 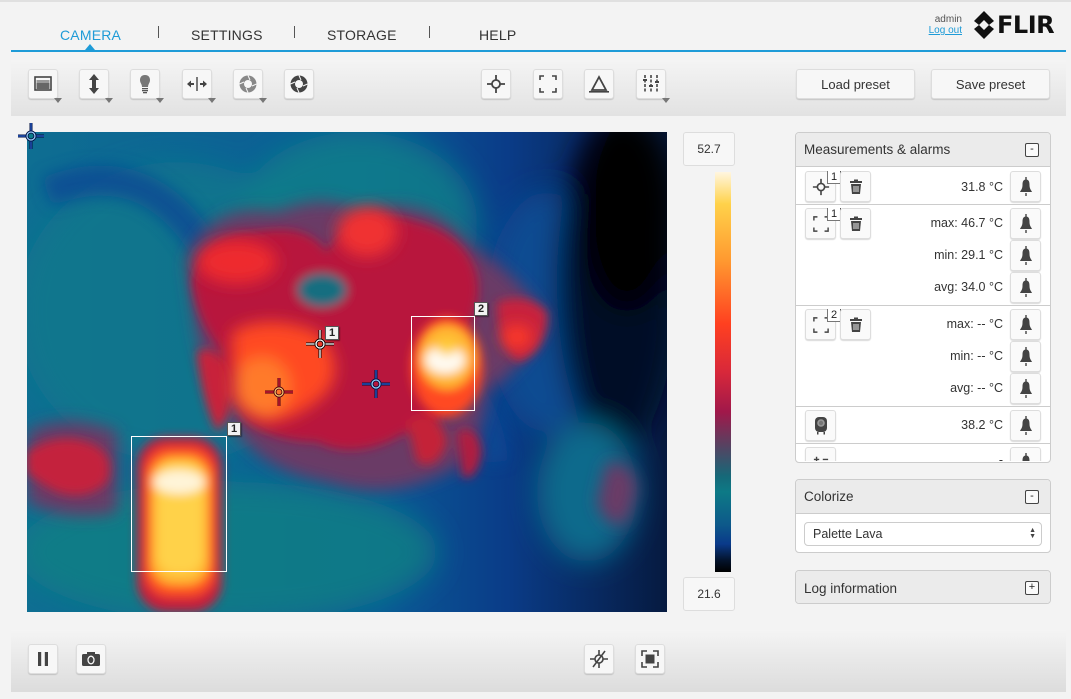 I want to click on fusion-icon, so click(x=197, y=84).